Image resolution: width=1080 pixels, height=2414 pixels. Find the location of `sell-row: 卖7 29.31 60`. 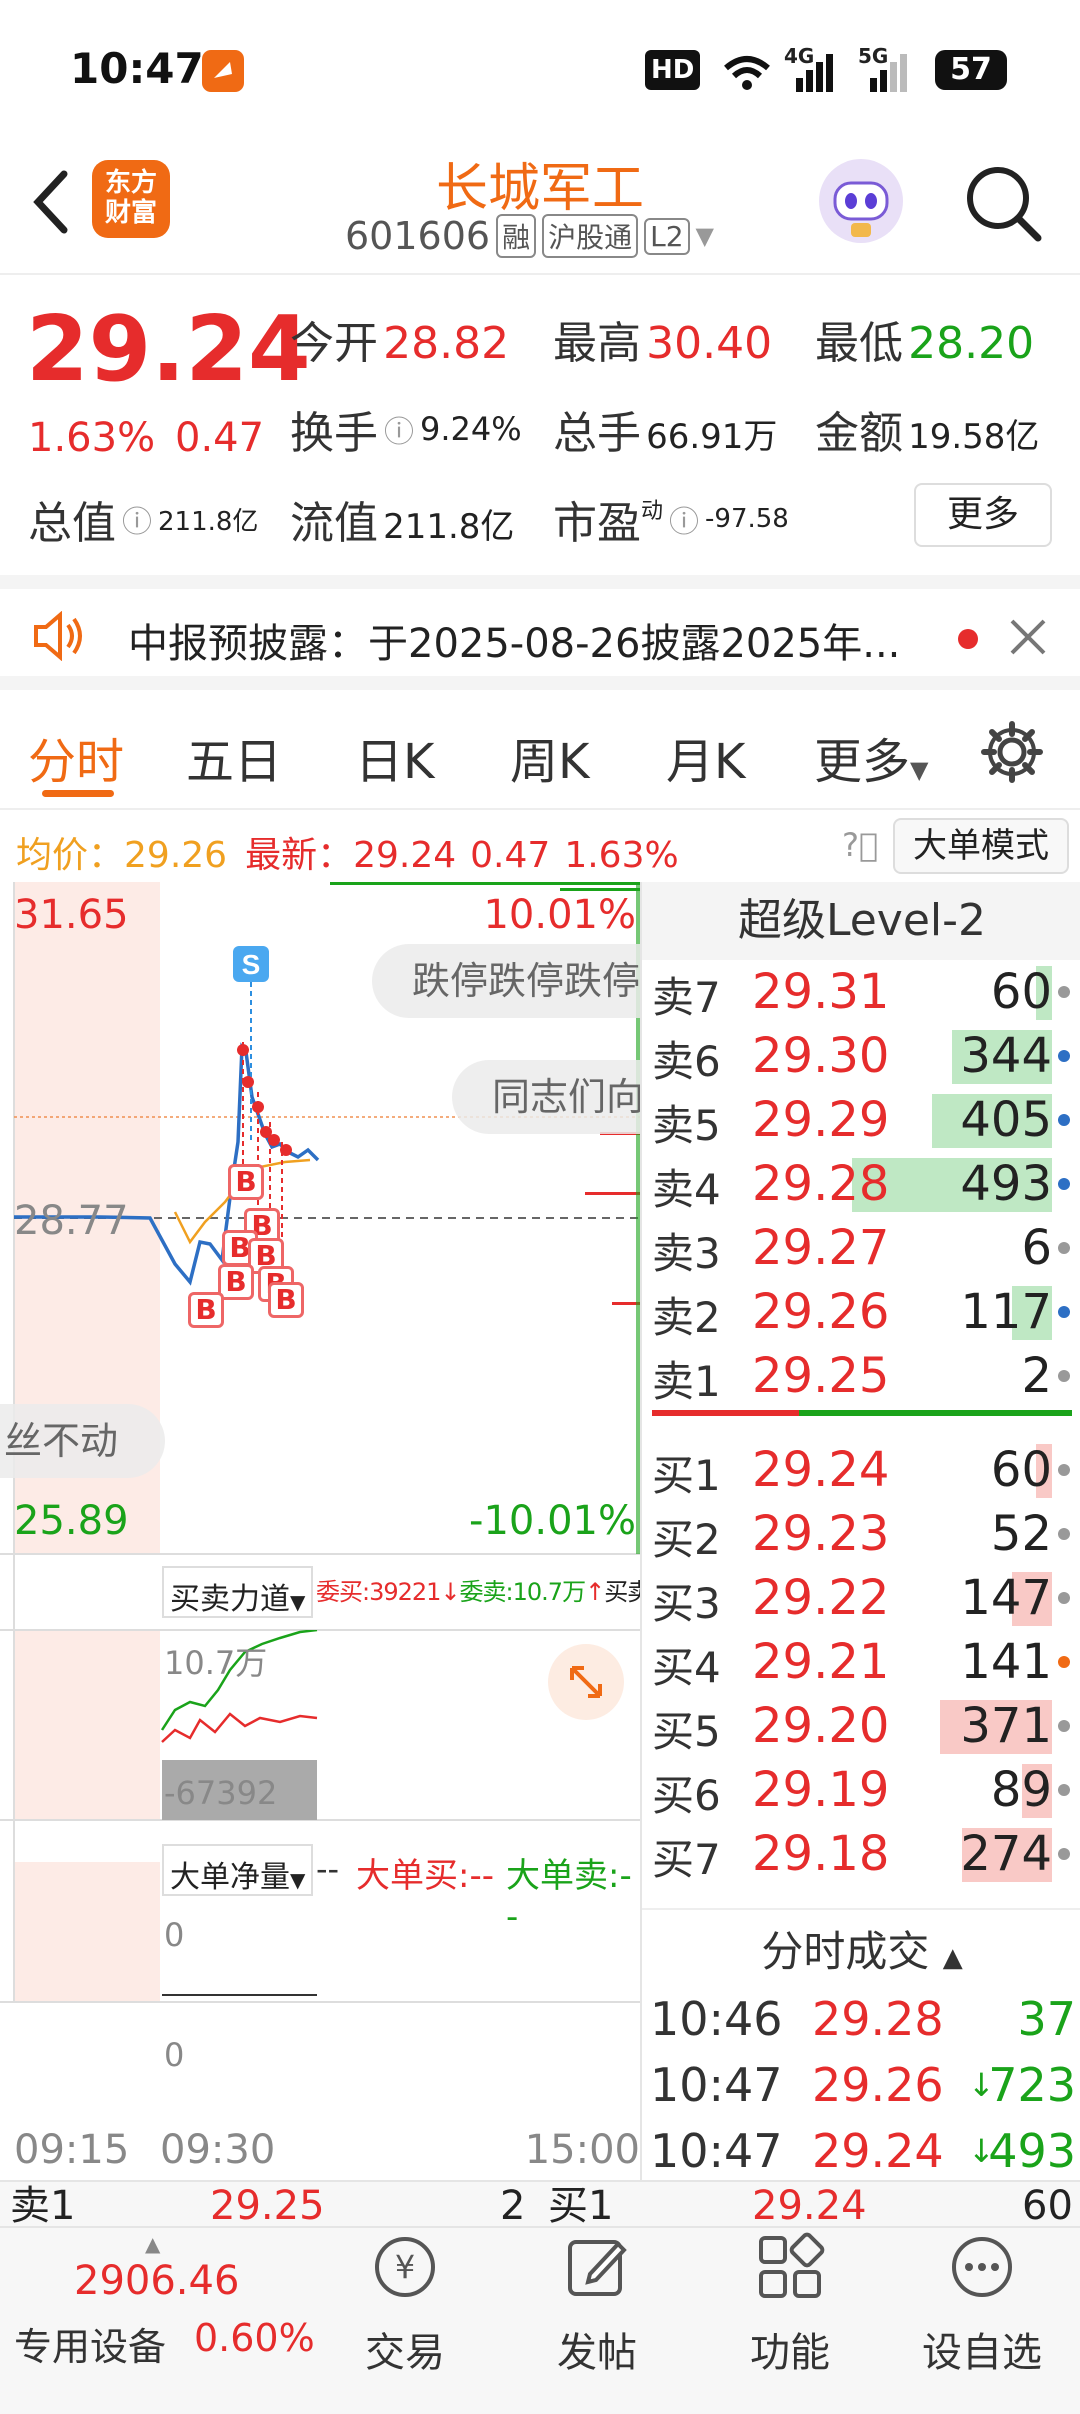

sell-row: 卖7 29.31 60 is located at coordinates (861, 992).